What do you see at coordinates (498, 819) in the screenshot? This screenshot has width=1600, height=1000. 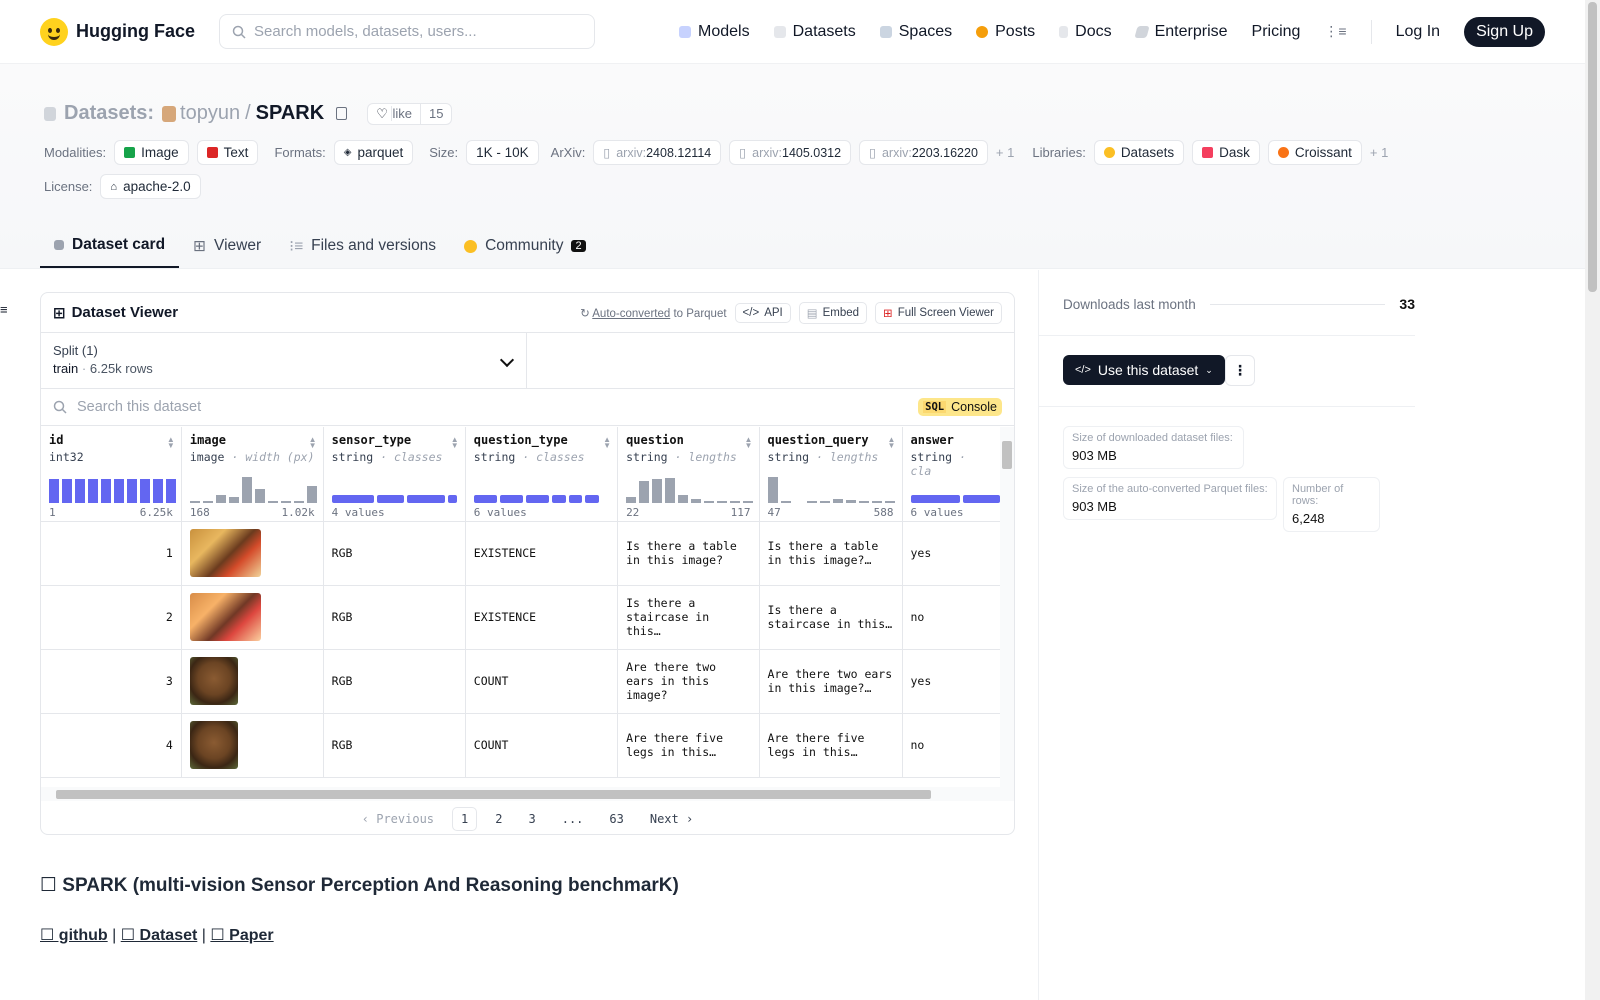 I see `page-2-button: 2` at bounding box center [498, 819].